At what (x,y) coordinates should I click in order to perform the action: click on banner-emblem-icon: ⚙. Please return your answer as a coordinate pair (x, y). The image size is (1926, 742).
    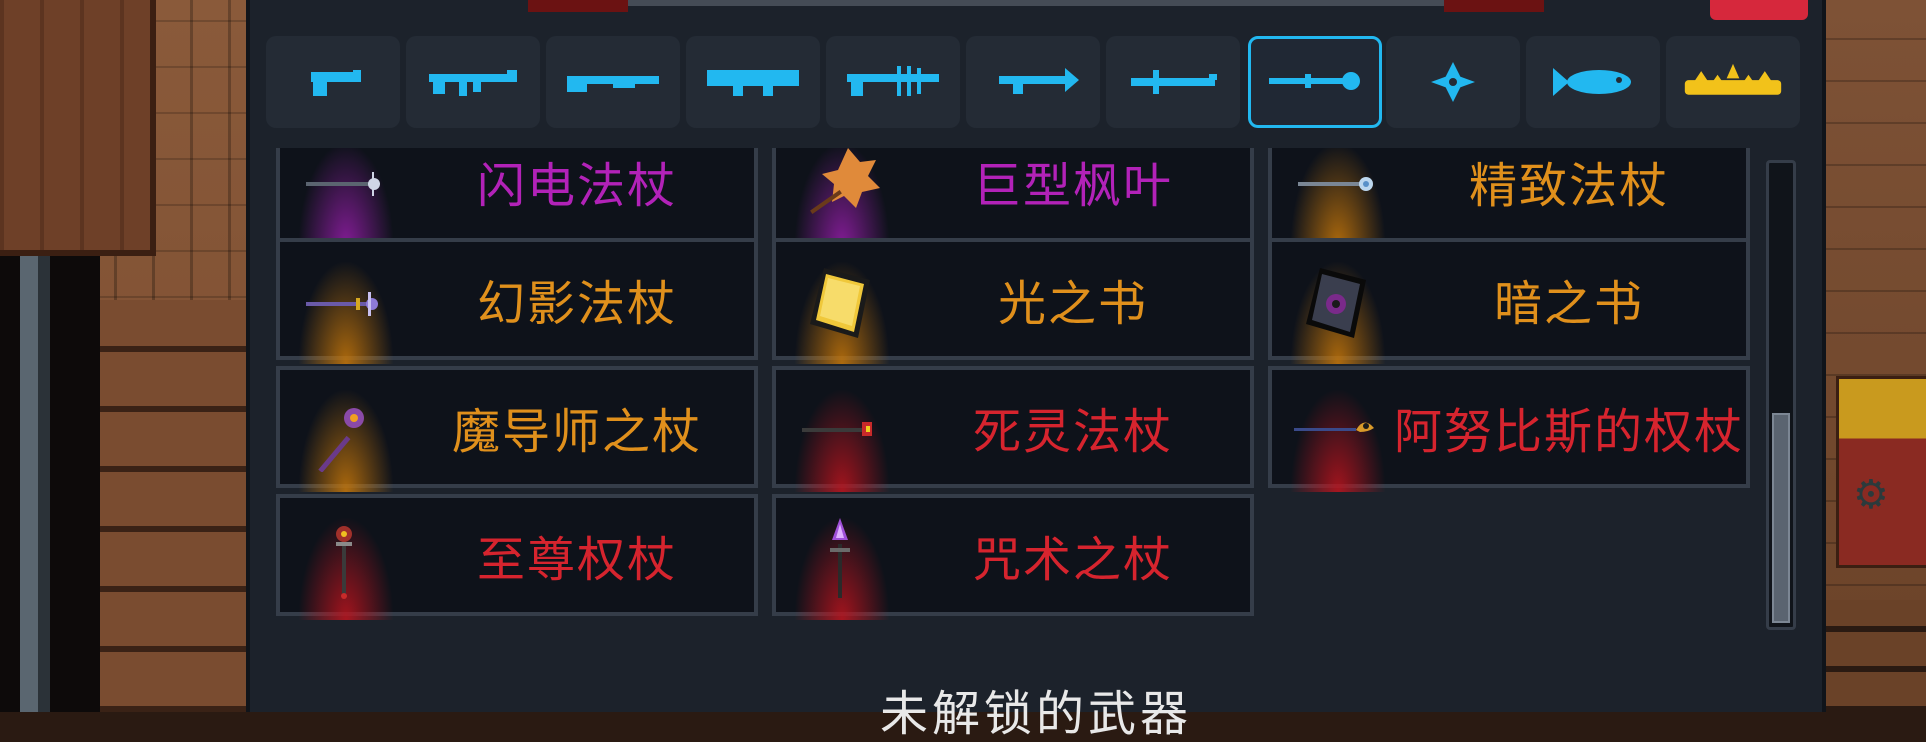
    Looking at the image, I should click on (1871, 495).